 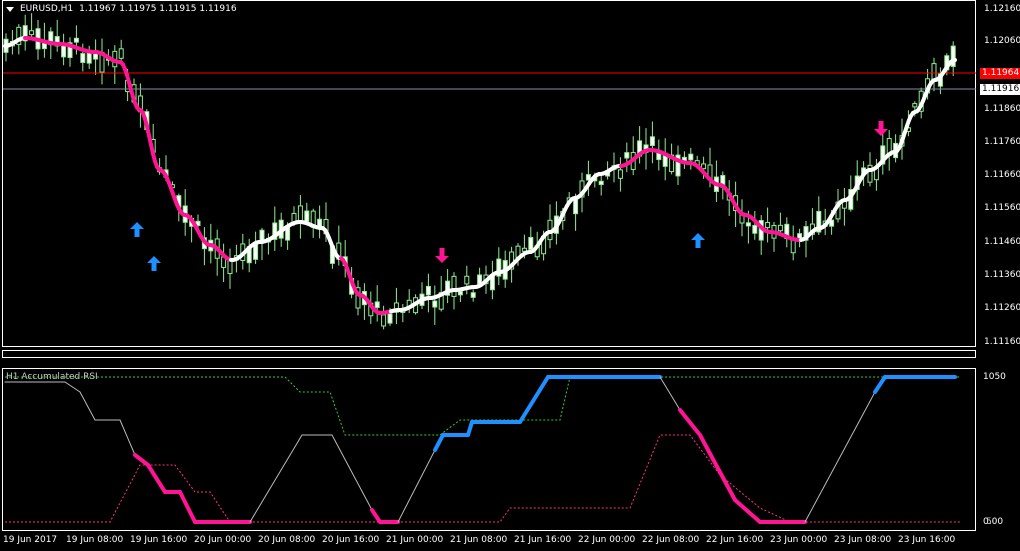 I want to click on time-tick-label: 22 Jun 08:00, so click(x=671, y=540).